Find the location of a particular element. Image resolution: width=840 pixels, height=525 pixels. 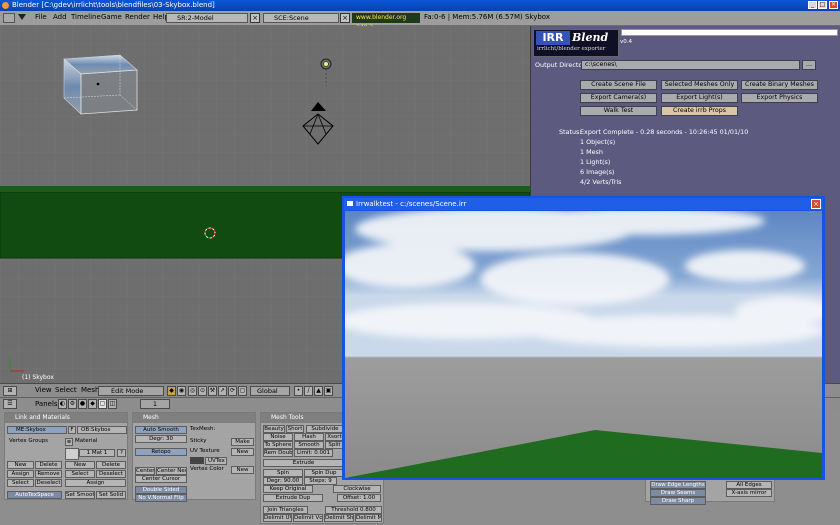

set-smooth-button: Set Smooth is located at coordinates (80, 495).